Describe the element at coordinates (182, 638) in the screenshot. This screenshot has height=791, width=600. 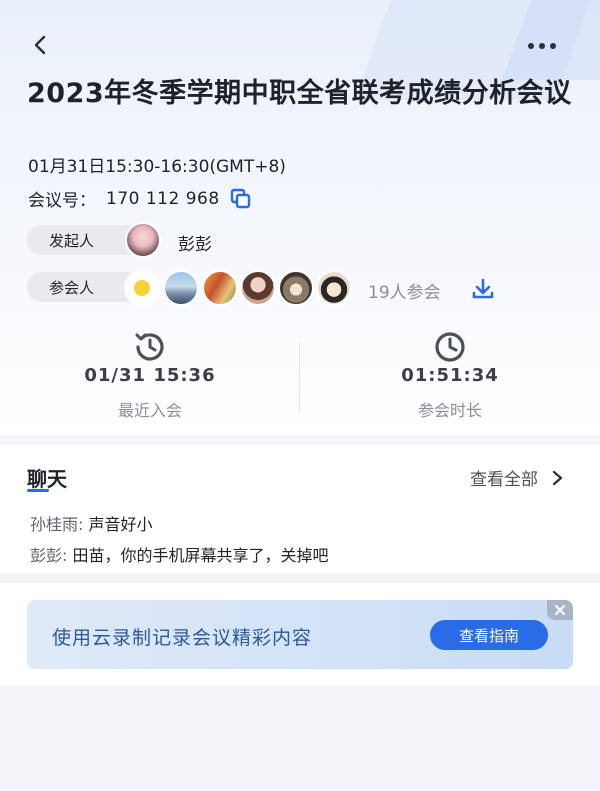
I see `banner-text: 使用云录制记录会议精彩内容` at that location.